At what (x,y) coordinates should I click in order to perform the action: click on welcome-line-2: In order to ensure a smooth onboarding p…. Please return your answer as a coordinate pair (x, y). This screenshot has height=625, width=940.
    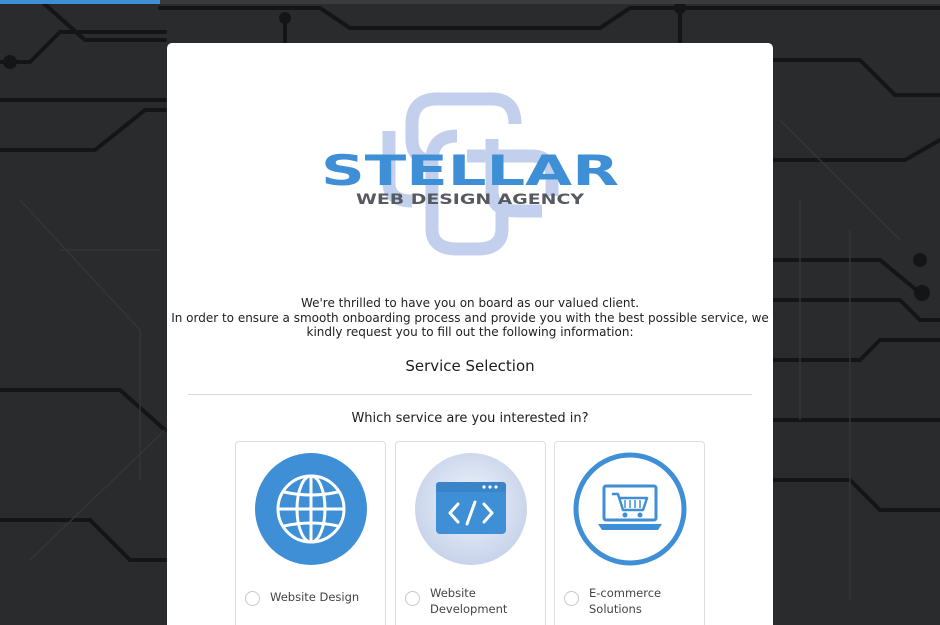
    Looking at the image, I should click on (470, 317).